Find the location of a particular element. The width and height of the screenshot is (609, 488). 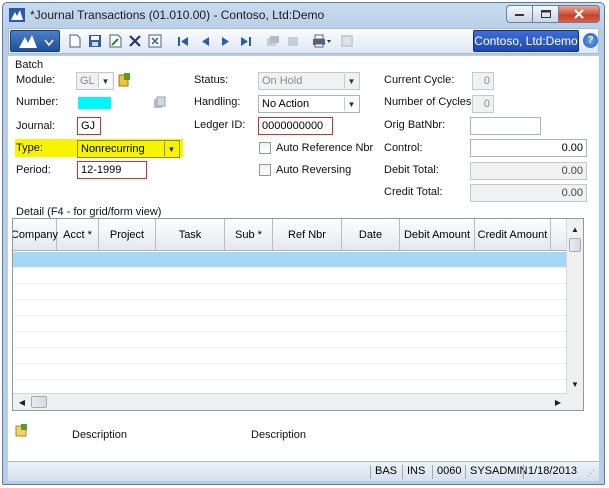

auto-reversing-checkbox is located at coordinates (265, 170).